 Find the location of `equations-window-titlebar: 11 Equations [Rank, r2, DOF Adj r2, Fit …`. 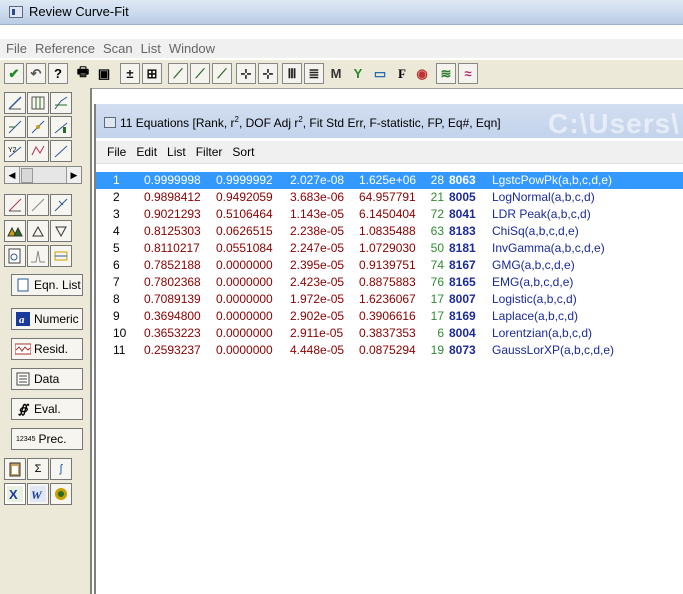

equations-window-titlebar: 11 Equations [Rank, r2, DOF Adj r2, Fit … is located at coordinates (389, 121).